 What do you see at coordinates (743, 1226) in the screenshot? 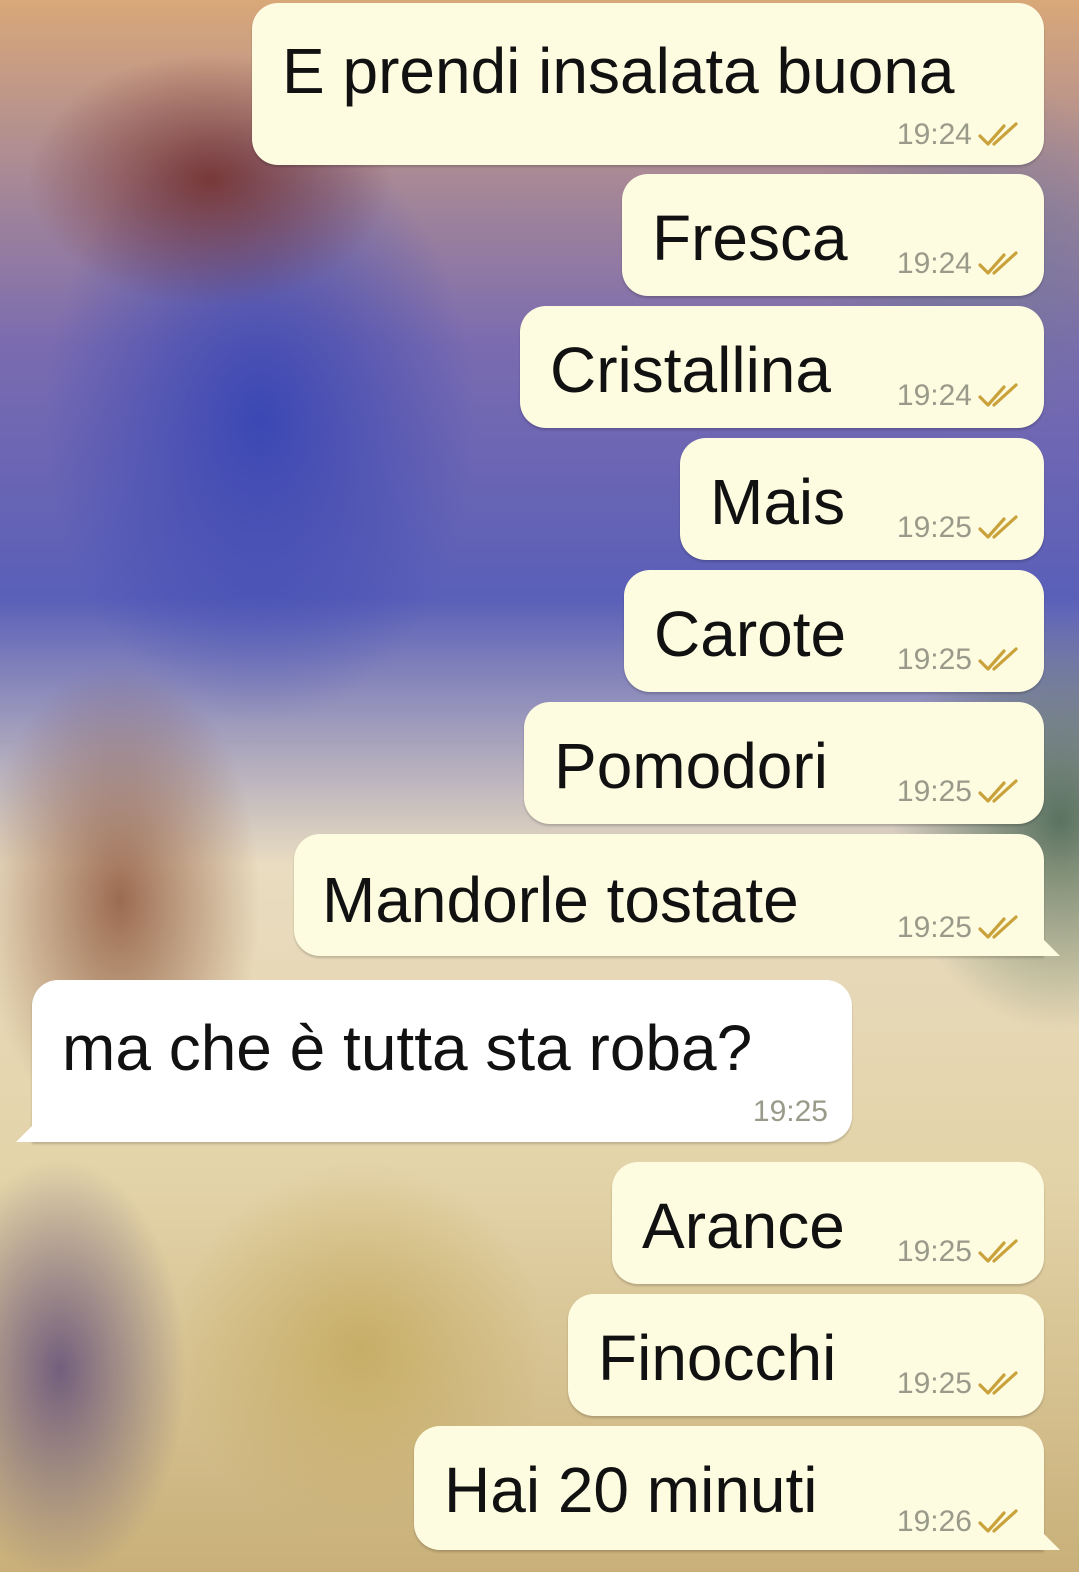
I see `message-text: Arance` at bounding box center [743, 1226].